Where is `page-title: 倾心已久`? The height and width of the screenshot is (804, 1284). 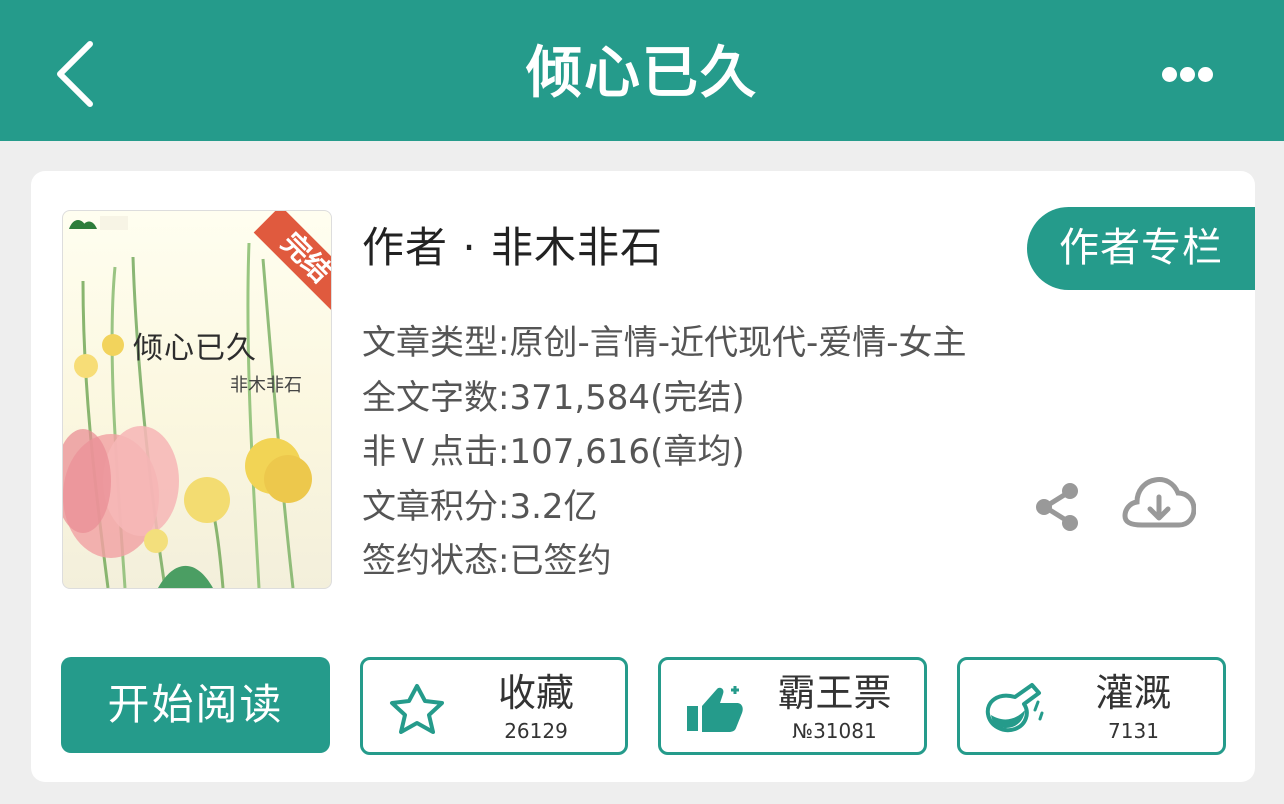
page-title: 倾心已久 is located at coordinates (642, 73).